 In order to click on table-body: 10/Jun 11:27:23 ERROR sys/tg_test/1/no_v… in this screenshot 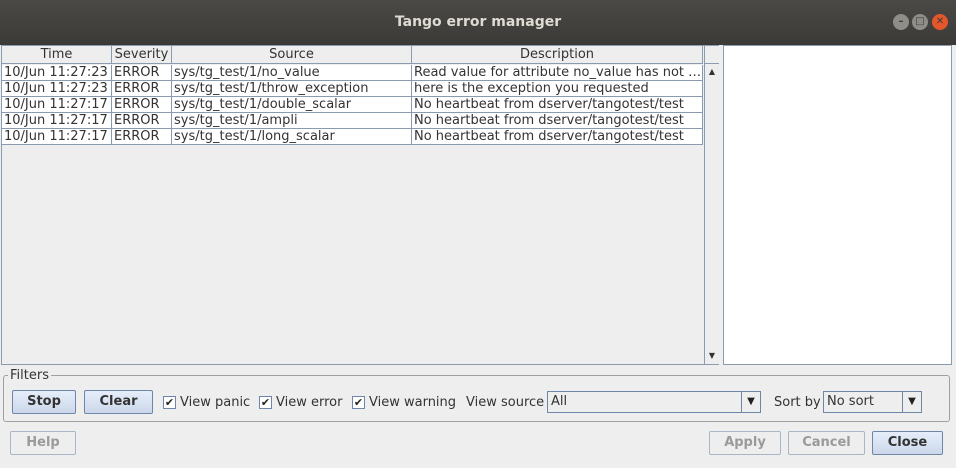, I will do `click(352, 105)`.